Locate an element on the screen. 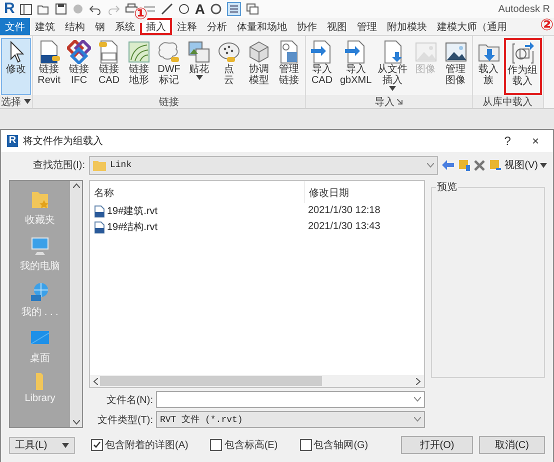  close-button: × is located at coordinates (535, 141).